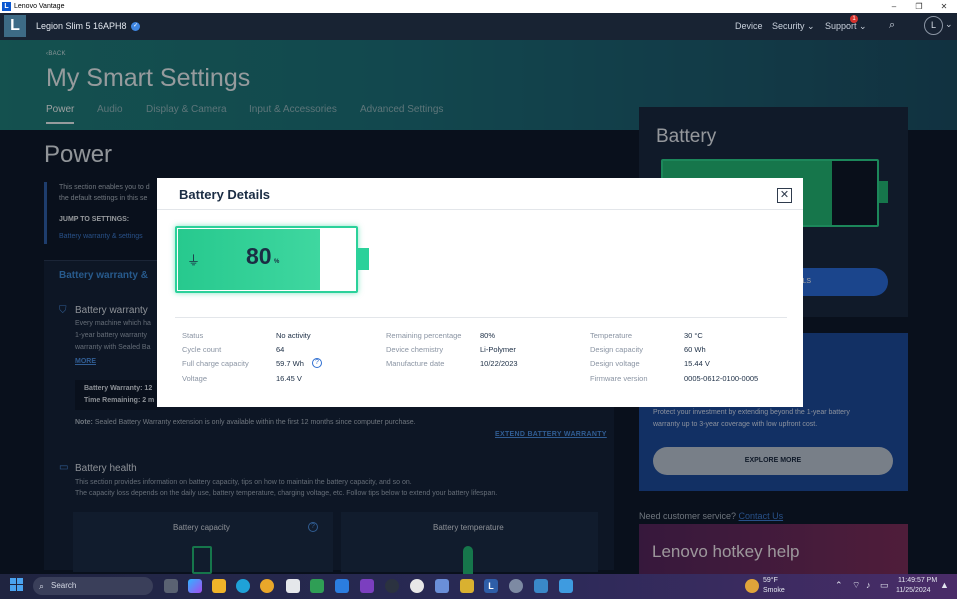 The height and width of the screenshot is (599, 957). Describe the element at coordinates (267, 586) in the screenshot. I see `chrome-icon` at that location.